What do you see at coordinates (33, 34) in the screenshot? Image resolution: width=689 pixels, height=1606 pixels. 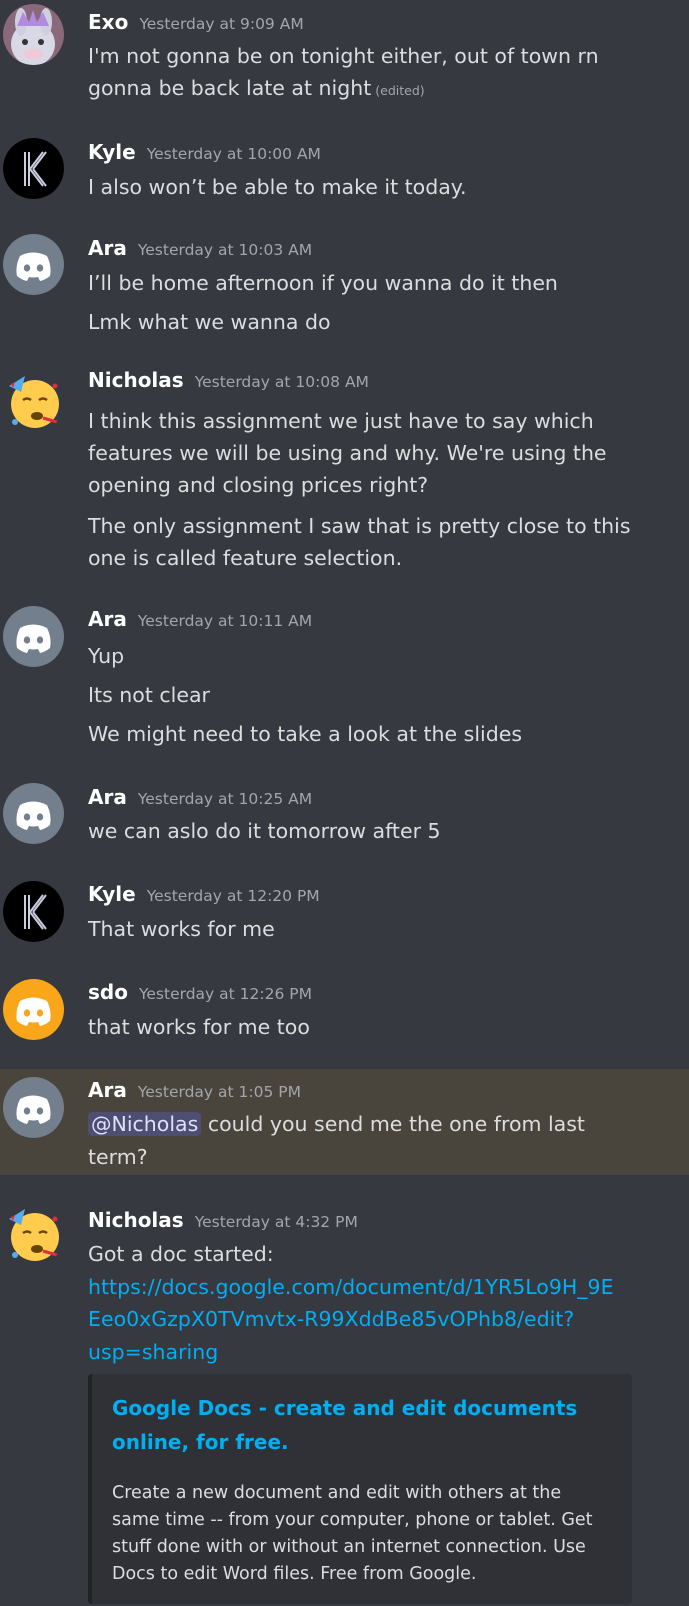 I see `exo-avatar-icon` at bounding box center [33, 34].